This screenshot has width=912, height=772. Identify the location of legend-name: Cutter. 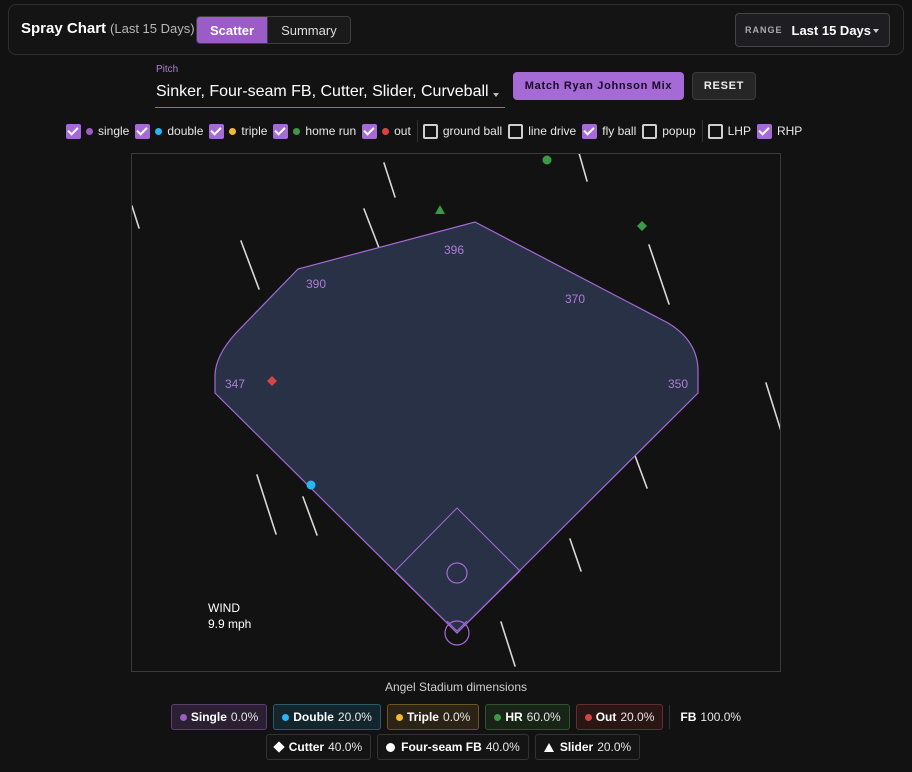
(306, 747).